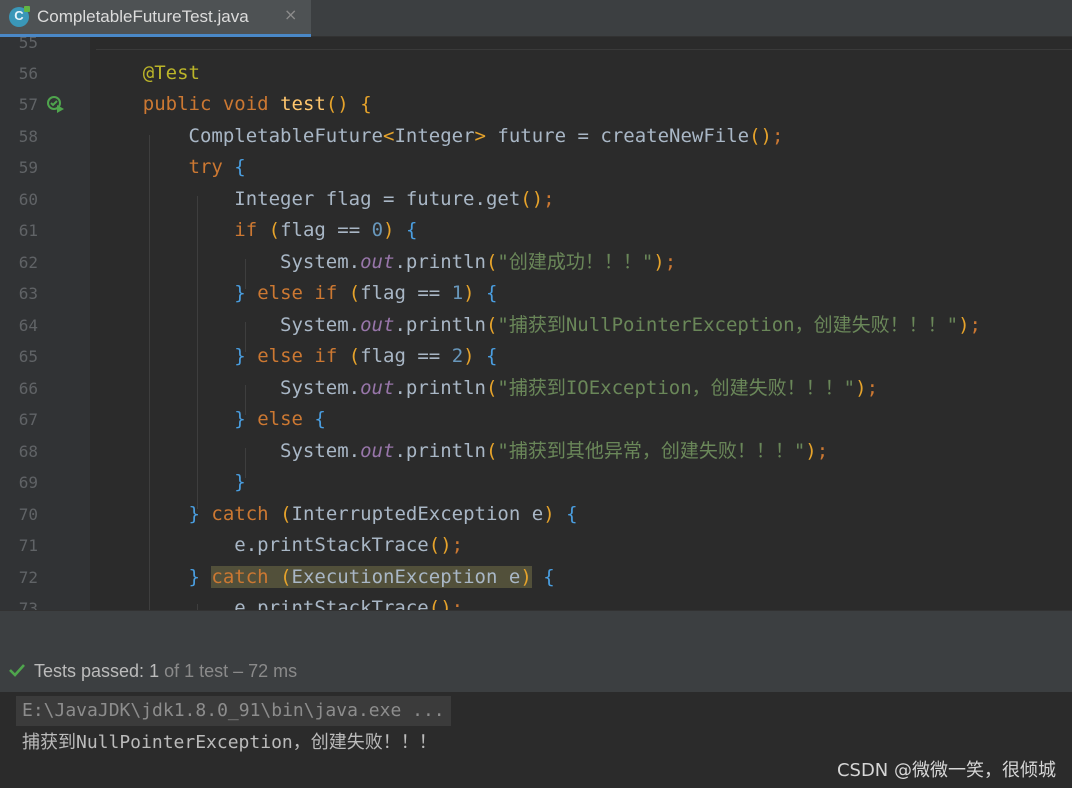  I want to click on line-number: 67, so click(28, 419).